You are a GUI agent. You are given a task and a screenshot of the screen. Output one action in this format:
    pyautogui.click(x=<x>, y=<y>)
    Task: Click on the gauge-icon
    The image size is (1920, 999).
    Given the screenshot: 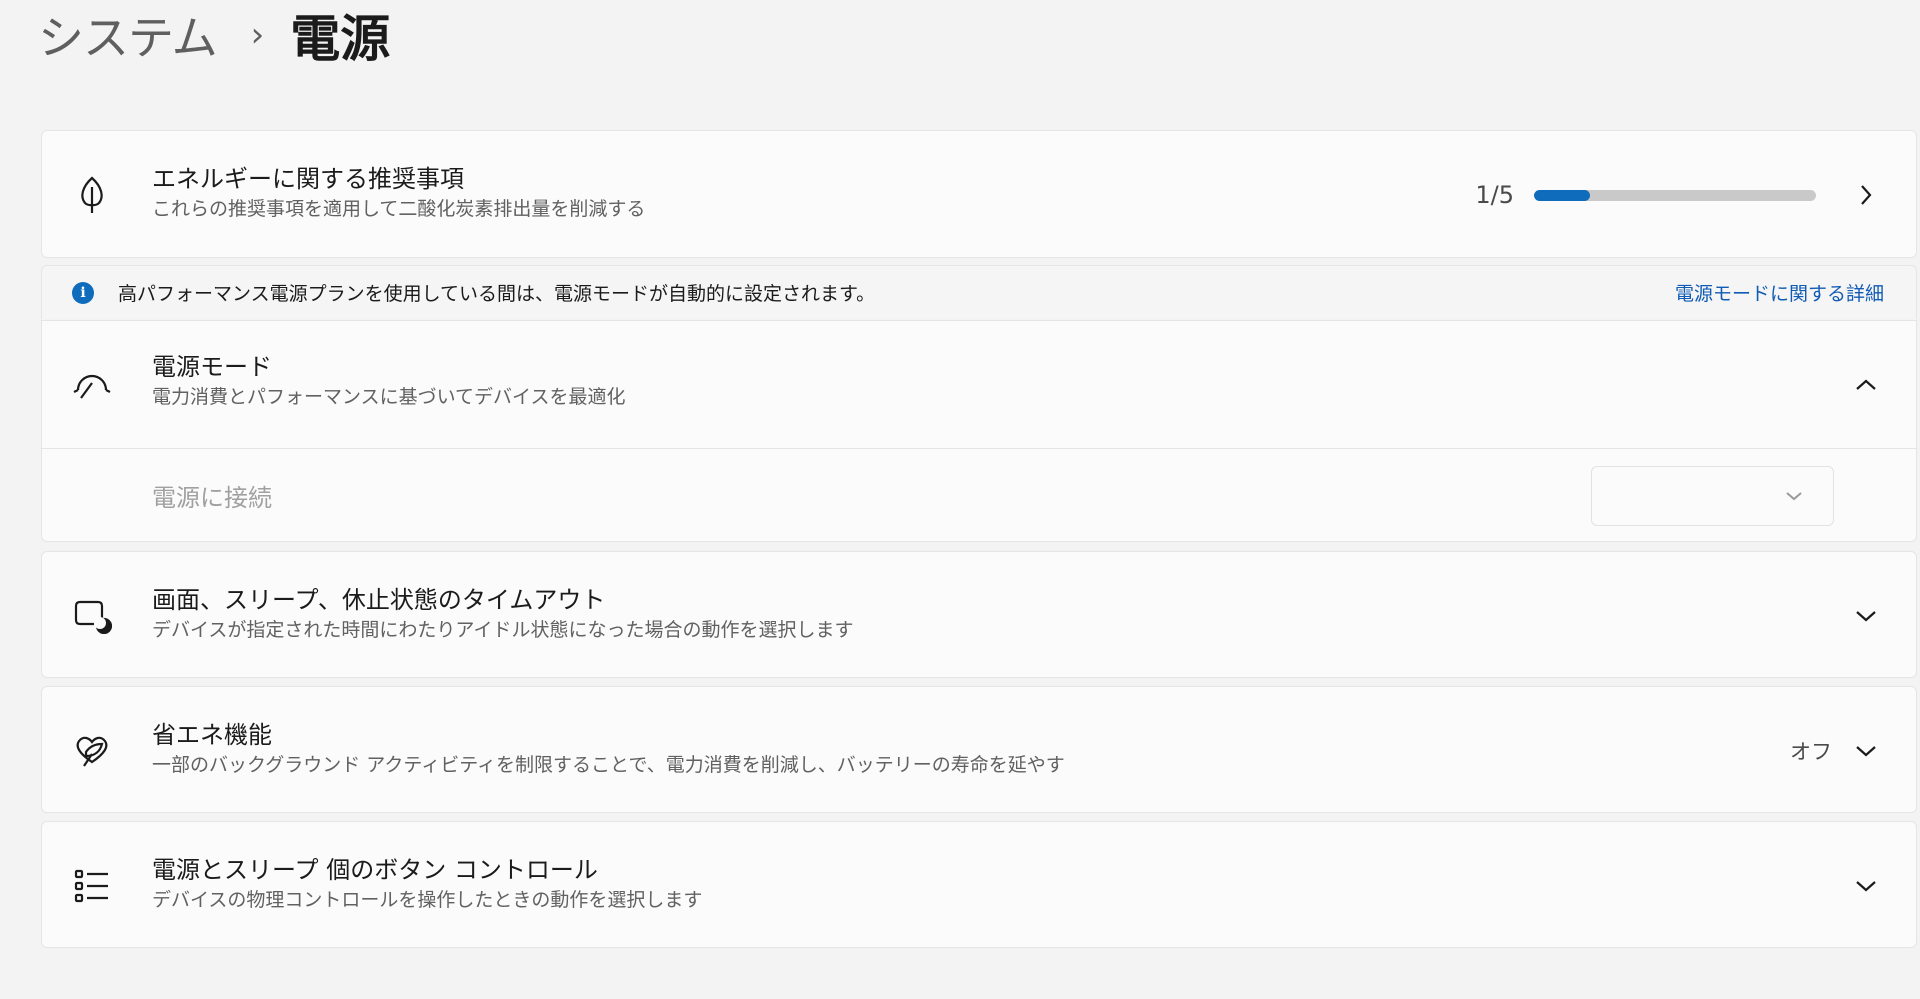 What is the action you would take?
    pyautogui.click(x=92, y=385)
    